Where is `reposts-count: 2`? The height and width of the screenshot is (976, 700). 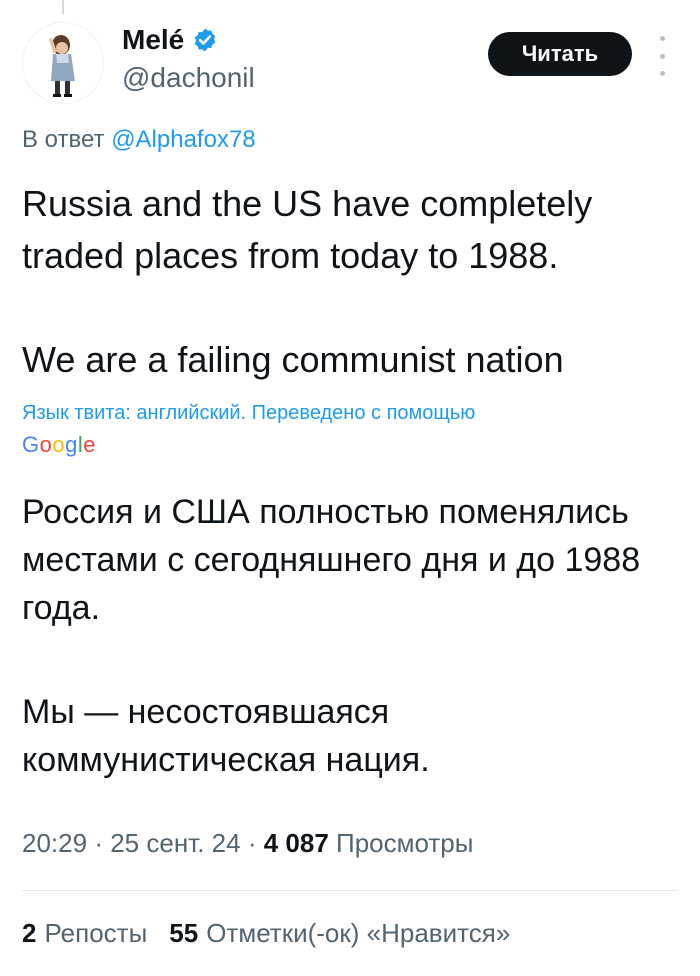 reposts-count: 2 is located at coordinates (29, 933).